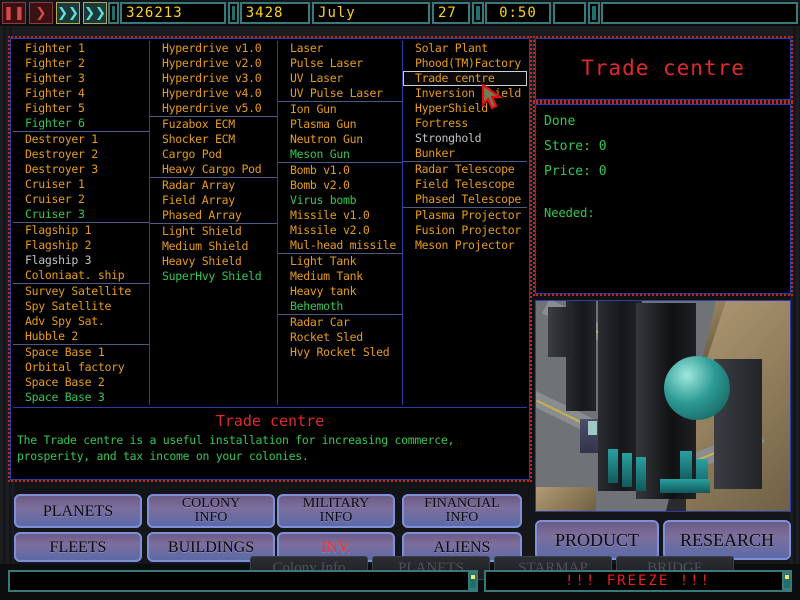 This screenshot has height=600, width=800. Describe the element at coordinates (462, 547) in the screenshot. I see `button-label: ALIENS` at that location.